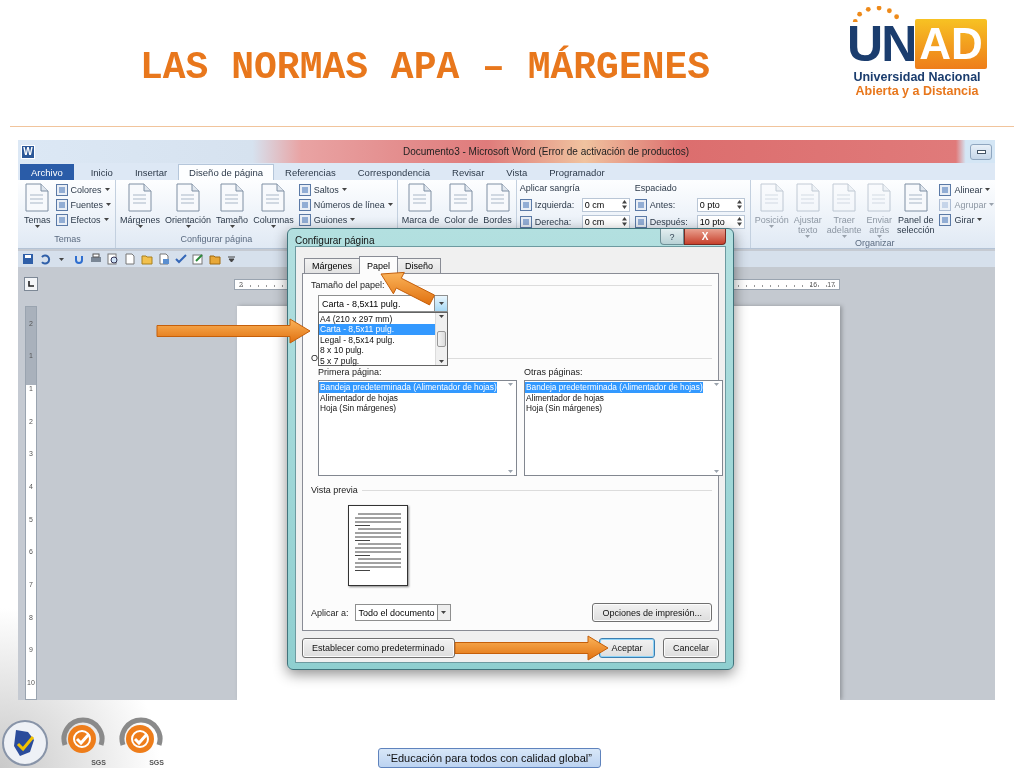  What do you see at coordinates (377, 340) in the screenshot?
I see `dropdown-option: Legal - 8,5x14 pulg.` at bounding box center [377, 340].